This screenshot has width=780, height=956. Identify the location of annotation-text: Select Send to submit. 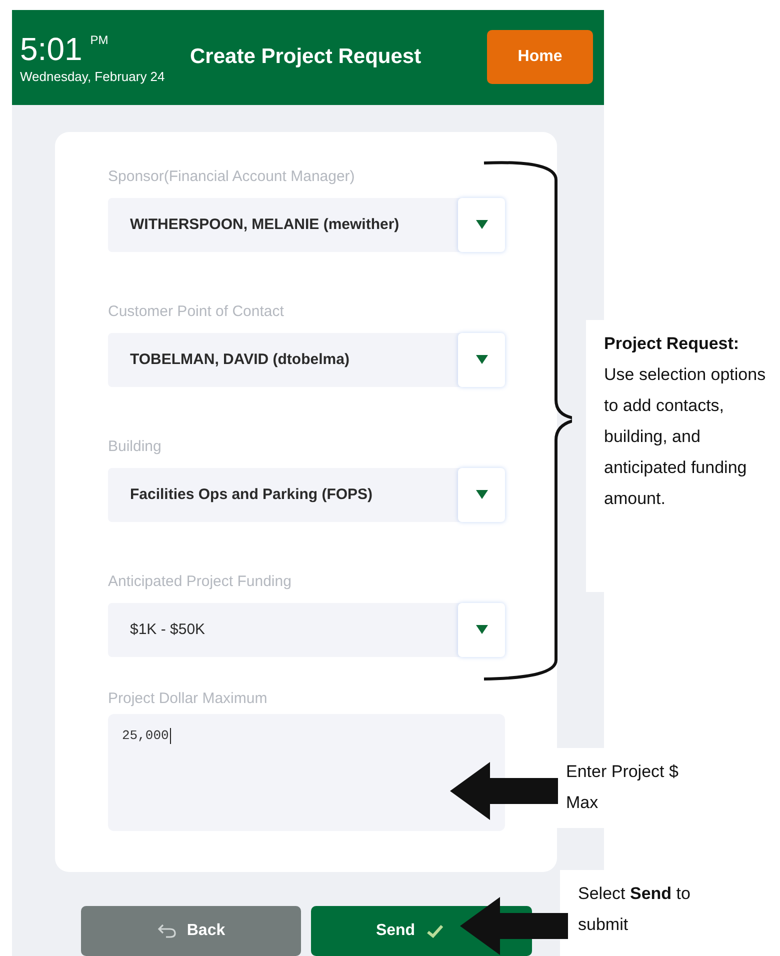
(635, 909).